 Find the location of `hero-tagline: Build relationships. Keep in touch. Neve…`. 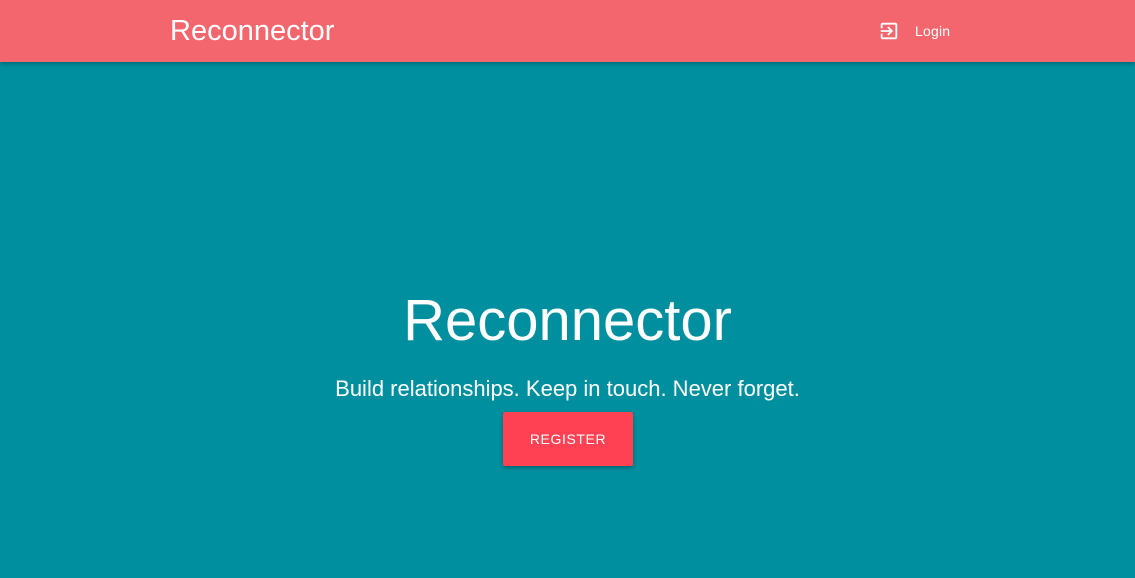

hero-tagline: Build relationships. Keep in touch. Neve… is located at coordinates (567, 388).